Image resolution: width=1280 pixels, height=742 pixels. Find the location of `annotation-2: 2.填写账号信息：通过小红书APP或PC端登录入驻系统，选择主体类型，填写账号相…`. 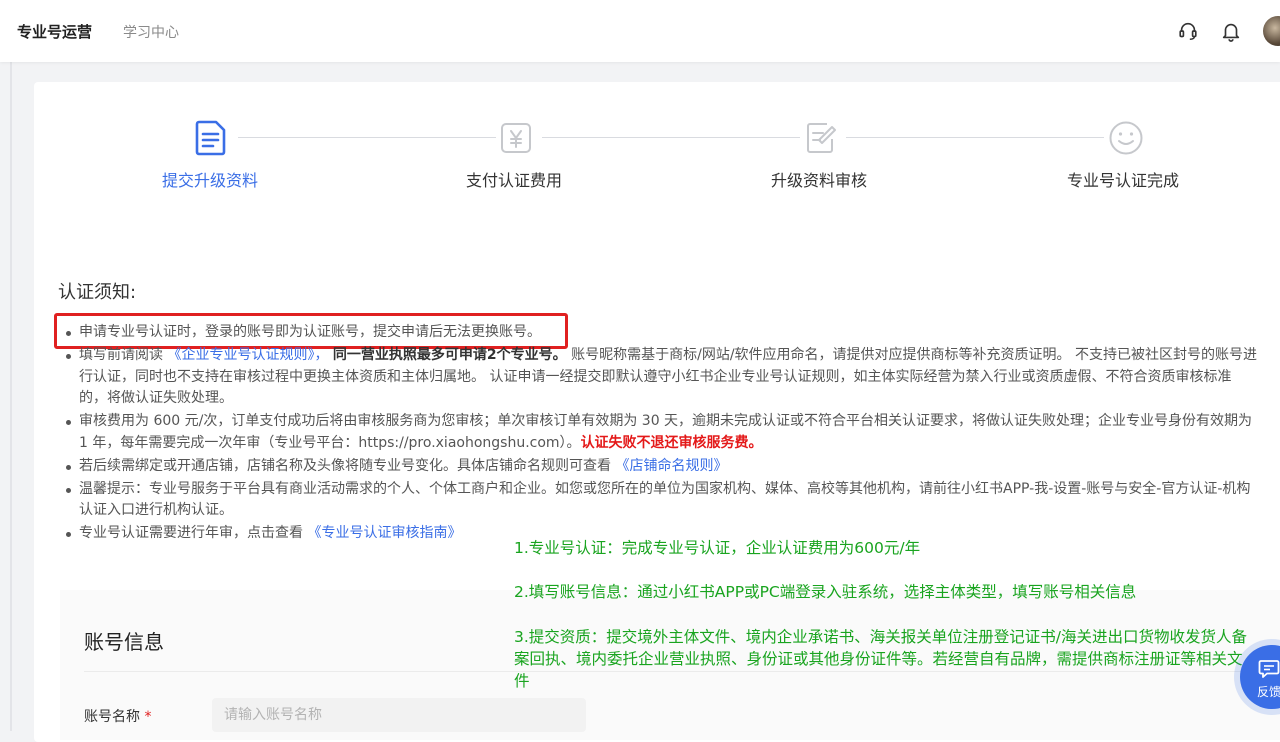

annotation-2: 2.填写账号信息：通过小红书APP或PC端登录入驻系统，选择主体类型，填写账号相… is located at coordinates (825, 592).